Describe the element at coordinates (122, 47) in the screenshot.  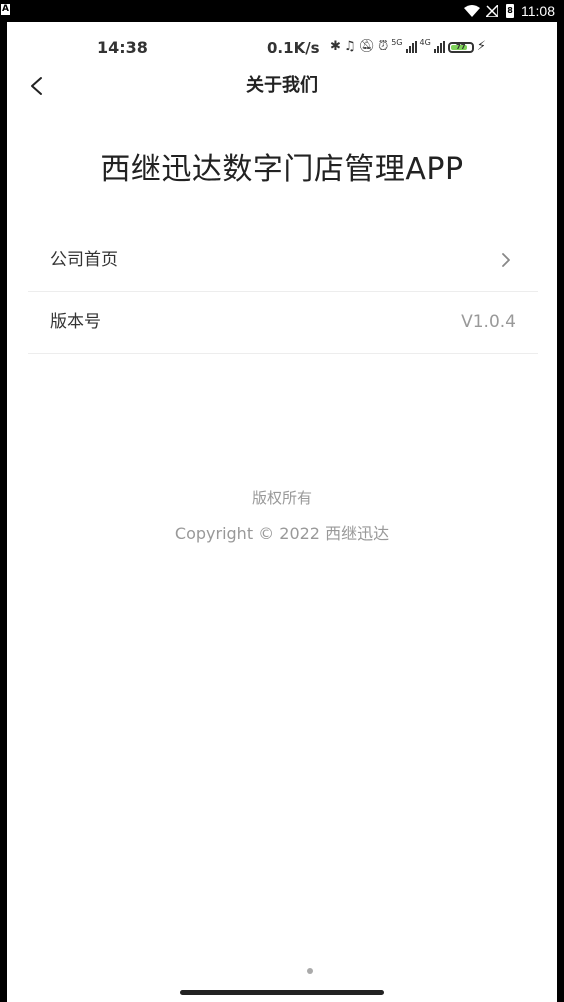
I see `inner-time: 14:38` at that location.